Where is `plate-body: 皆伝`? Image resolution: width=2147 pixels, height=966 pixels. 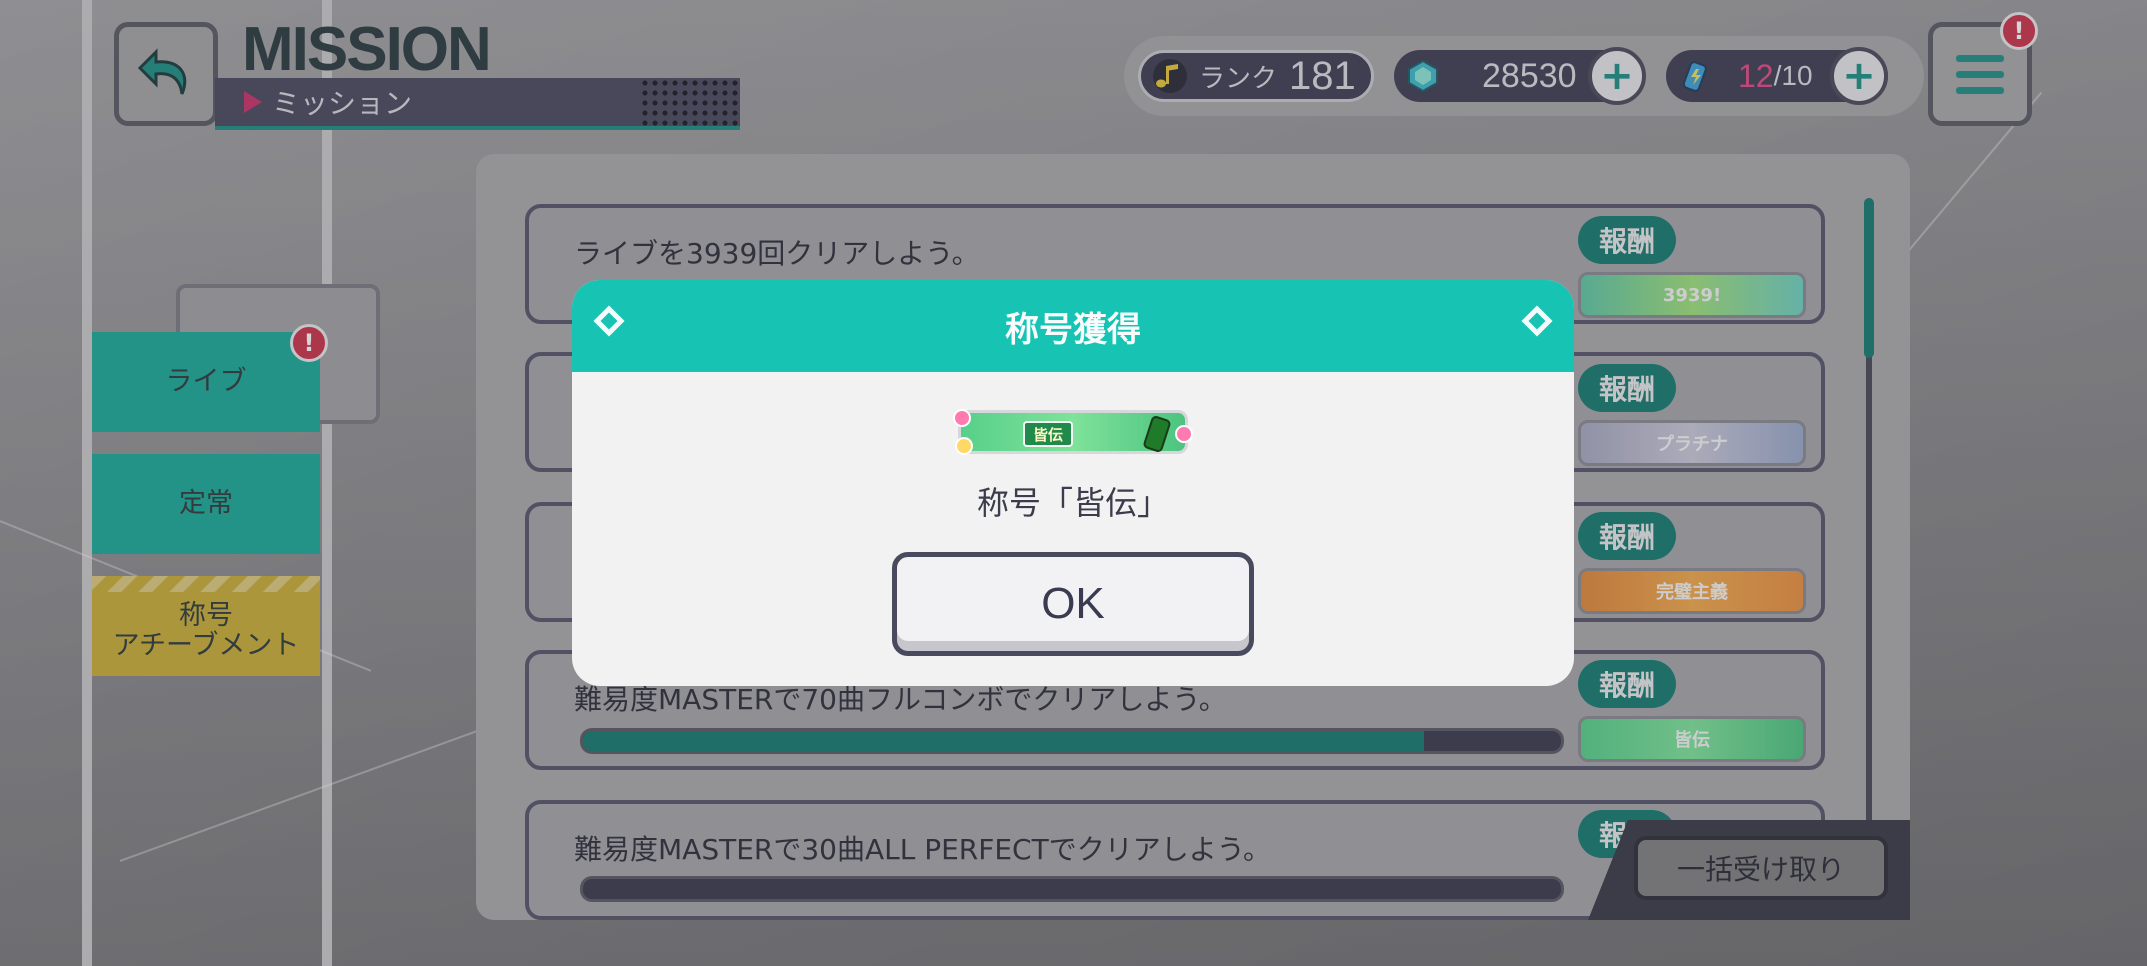 plate-body: 皆伝 is located at coordinates (1073, 432).